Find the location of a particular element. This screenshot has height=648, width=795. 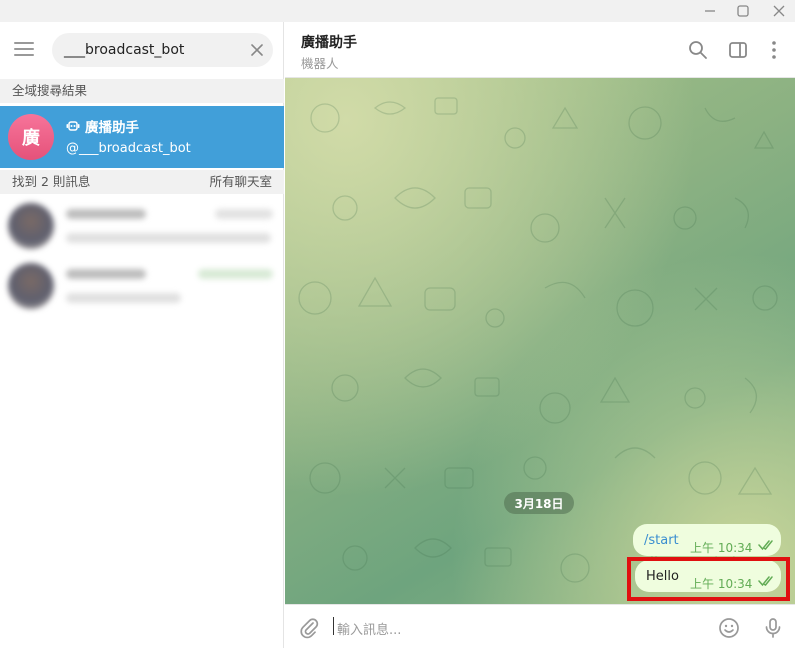

close-icon is located at coordinates (779, 11).